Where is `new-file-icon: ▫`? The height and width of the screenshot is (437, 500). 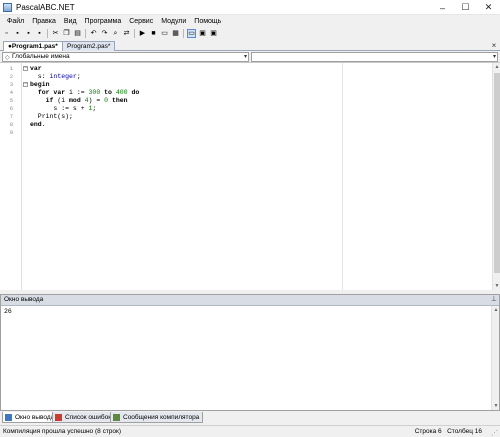
new-file-icon: ▫ is located at coordinates (6, 33).